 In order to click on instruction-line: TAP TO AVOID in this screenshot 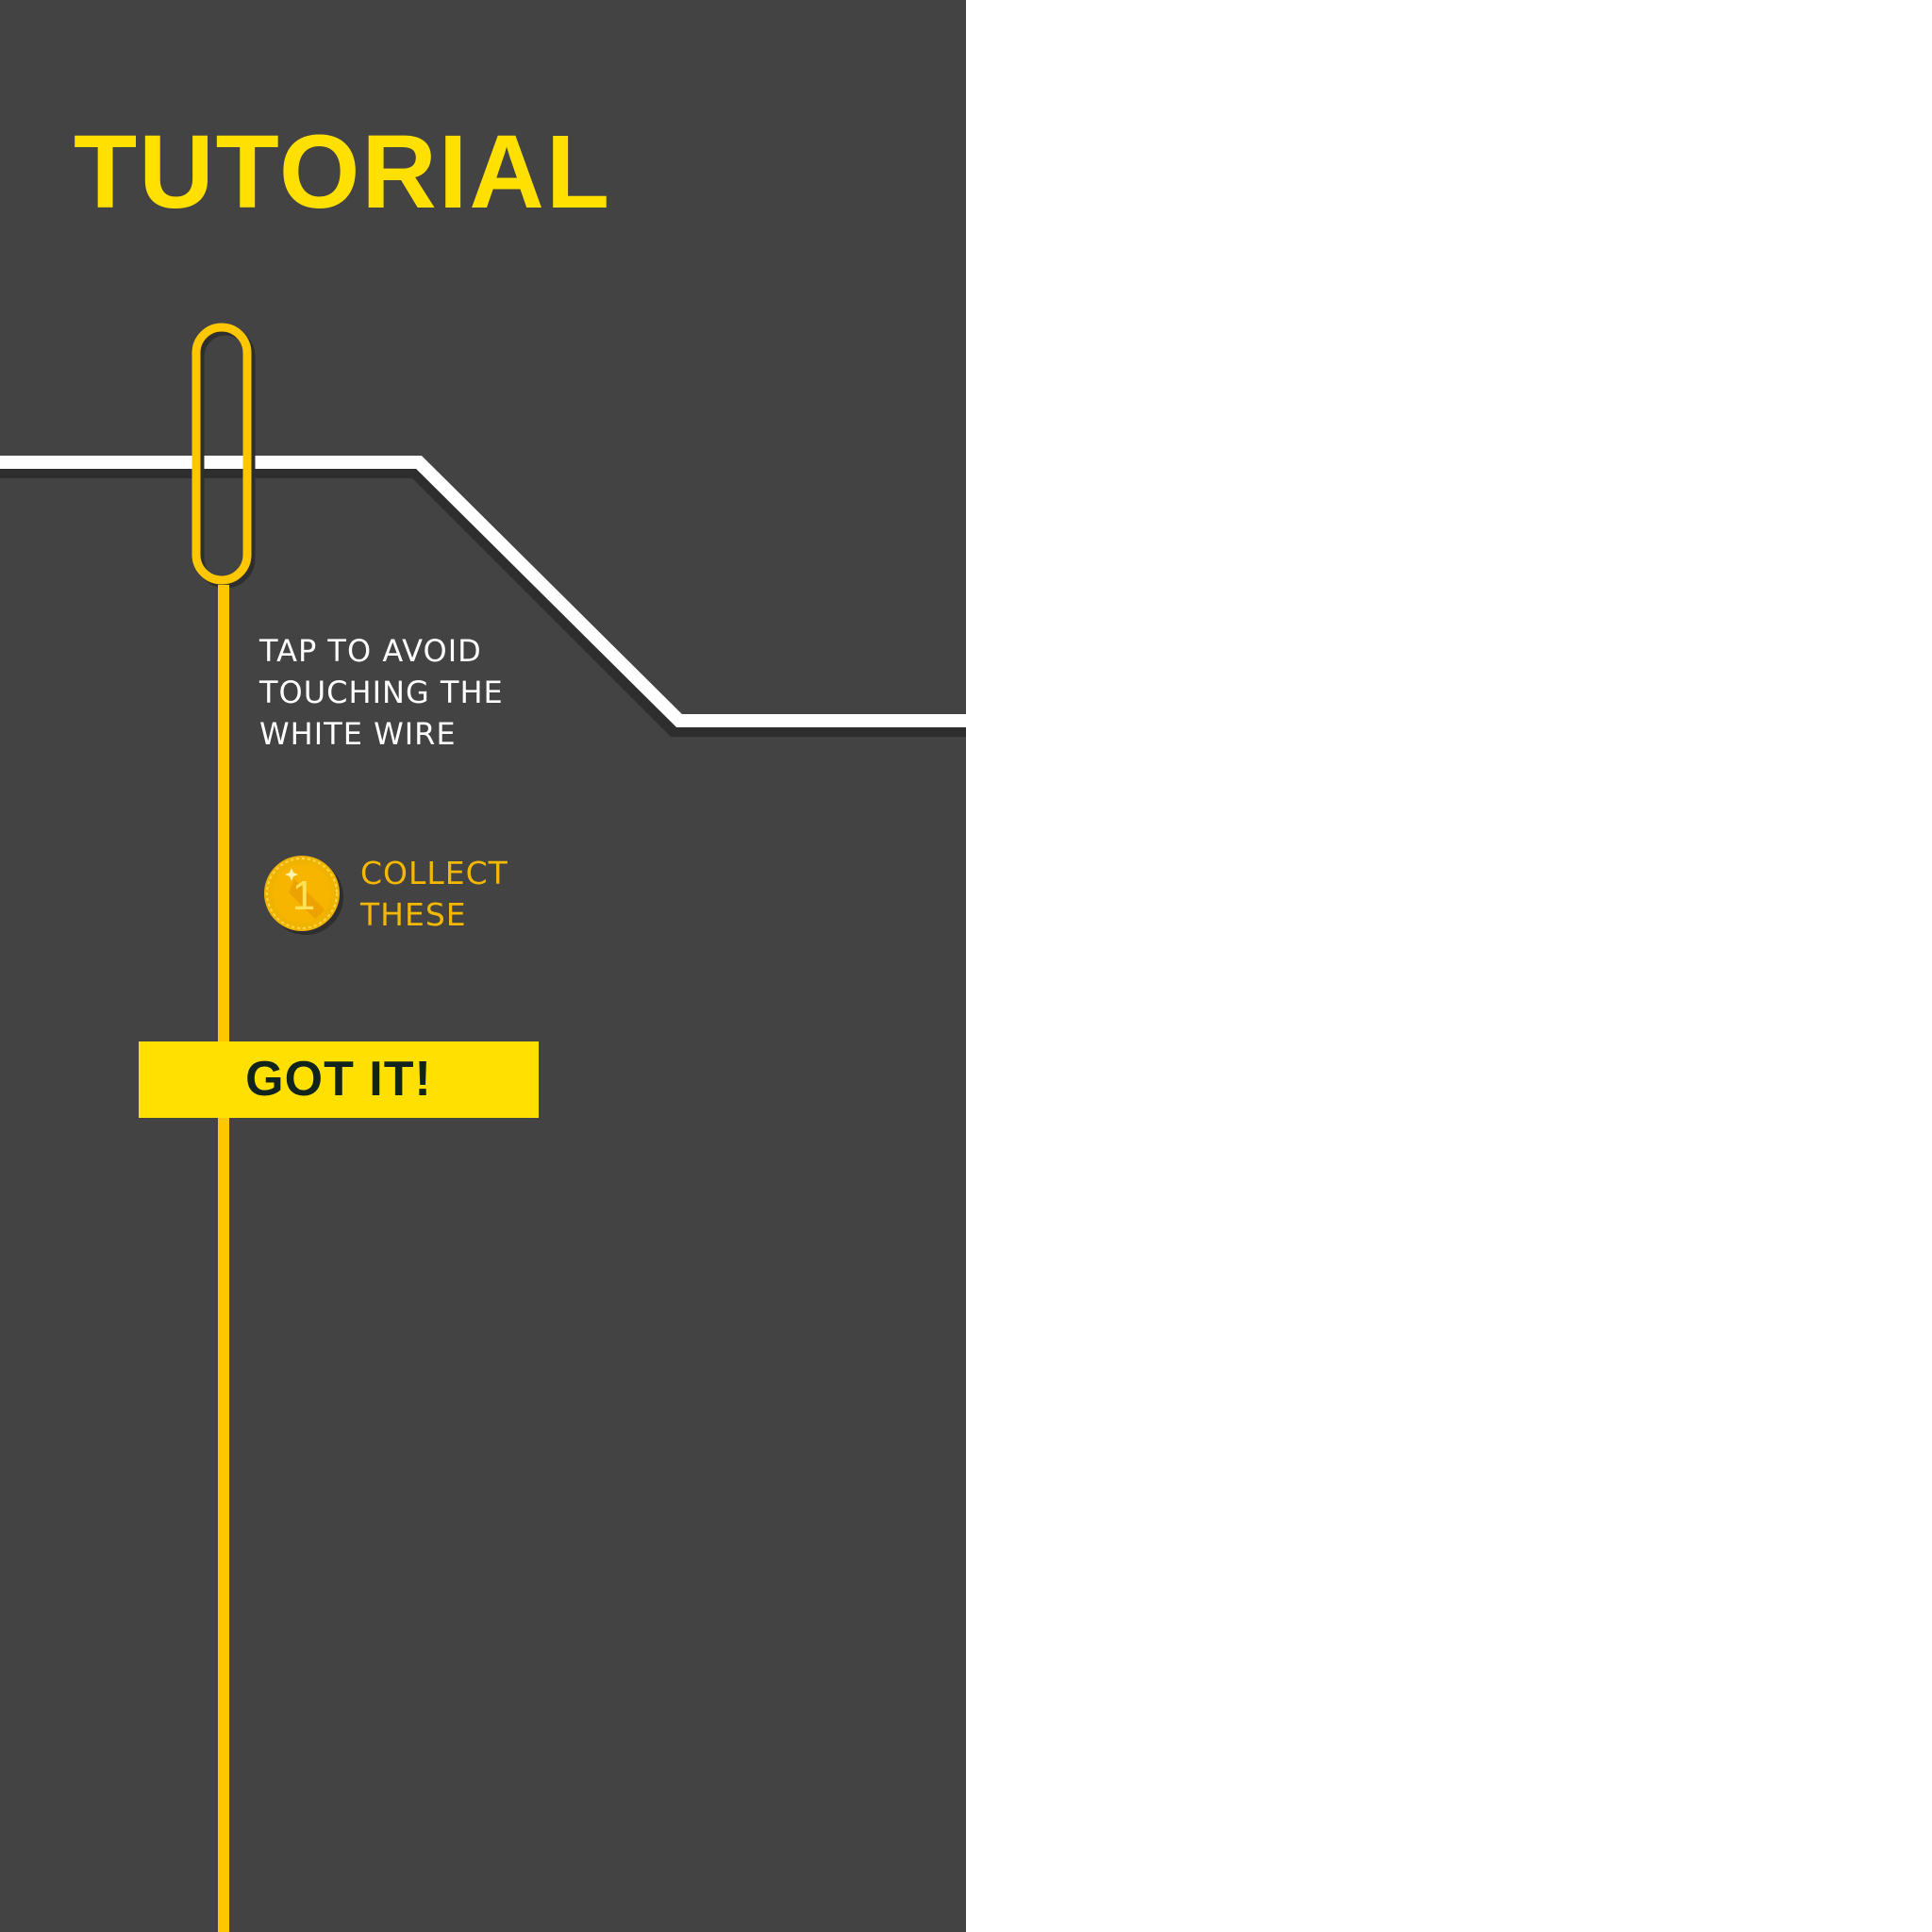, I will do `click(371, 651)`.